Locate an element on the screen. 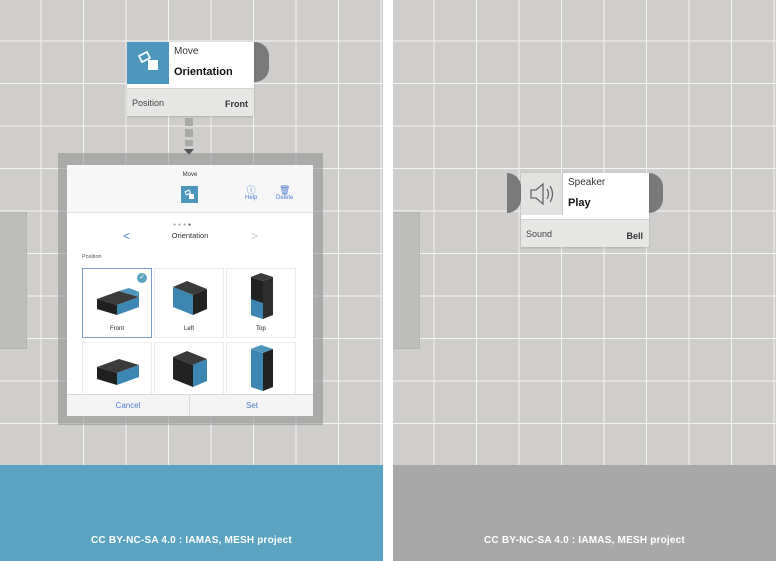 This screenshot has width=776, height=561. modal-header: Move ⓘ Help 🗑 Delete is located at coordinates (190, 189).